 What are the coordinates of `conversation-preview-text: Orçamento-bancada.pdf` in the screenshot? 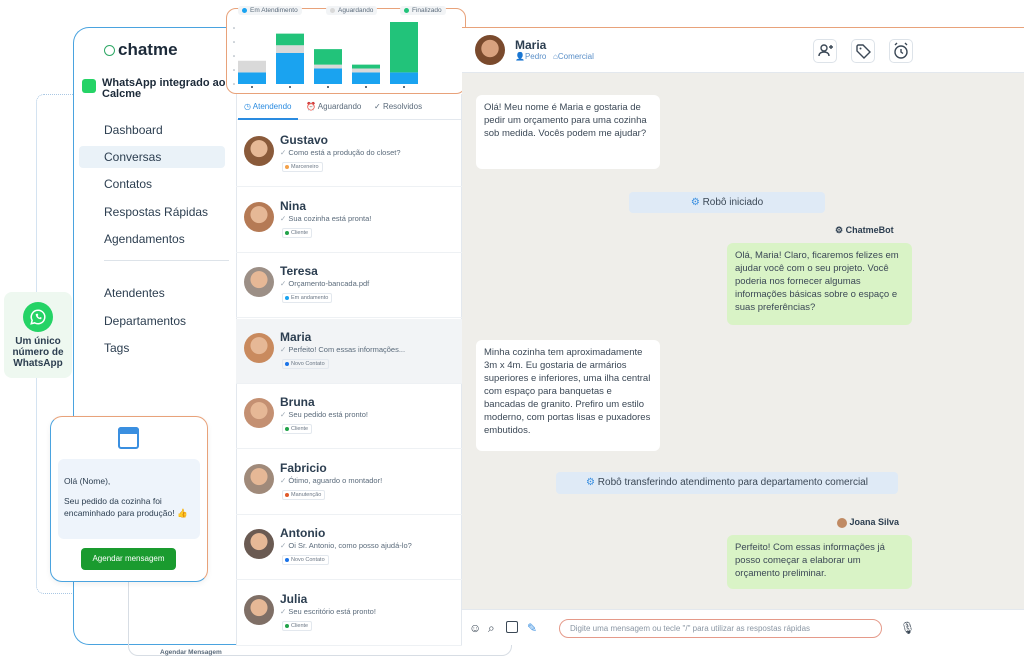 It's located at (329, 283).